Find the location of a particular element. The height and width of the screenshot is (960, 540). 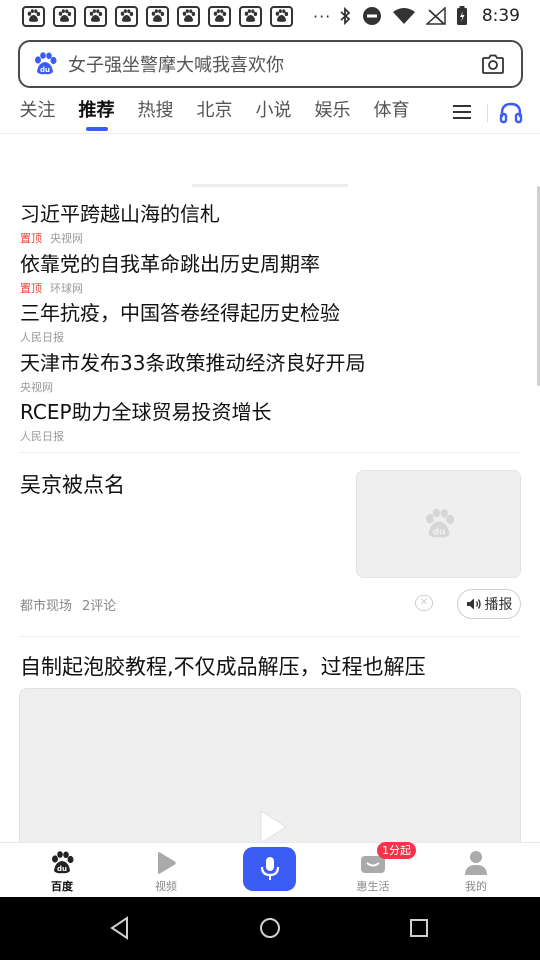

news-thumbnail: du is located at coordinates (438, 524).